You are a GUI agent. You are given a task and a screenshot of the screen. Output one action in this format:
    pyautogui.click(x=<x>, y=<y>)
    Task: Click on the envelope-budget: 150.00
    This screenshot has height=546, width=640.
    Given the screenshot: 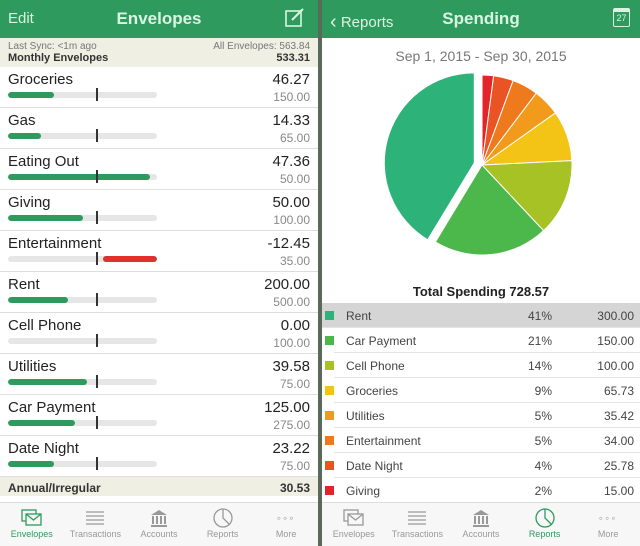 What is the action you would take?
    pyautogui.click(x=291, y=97)
    